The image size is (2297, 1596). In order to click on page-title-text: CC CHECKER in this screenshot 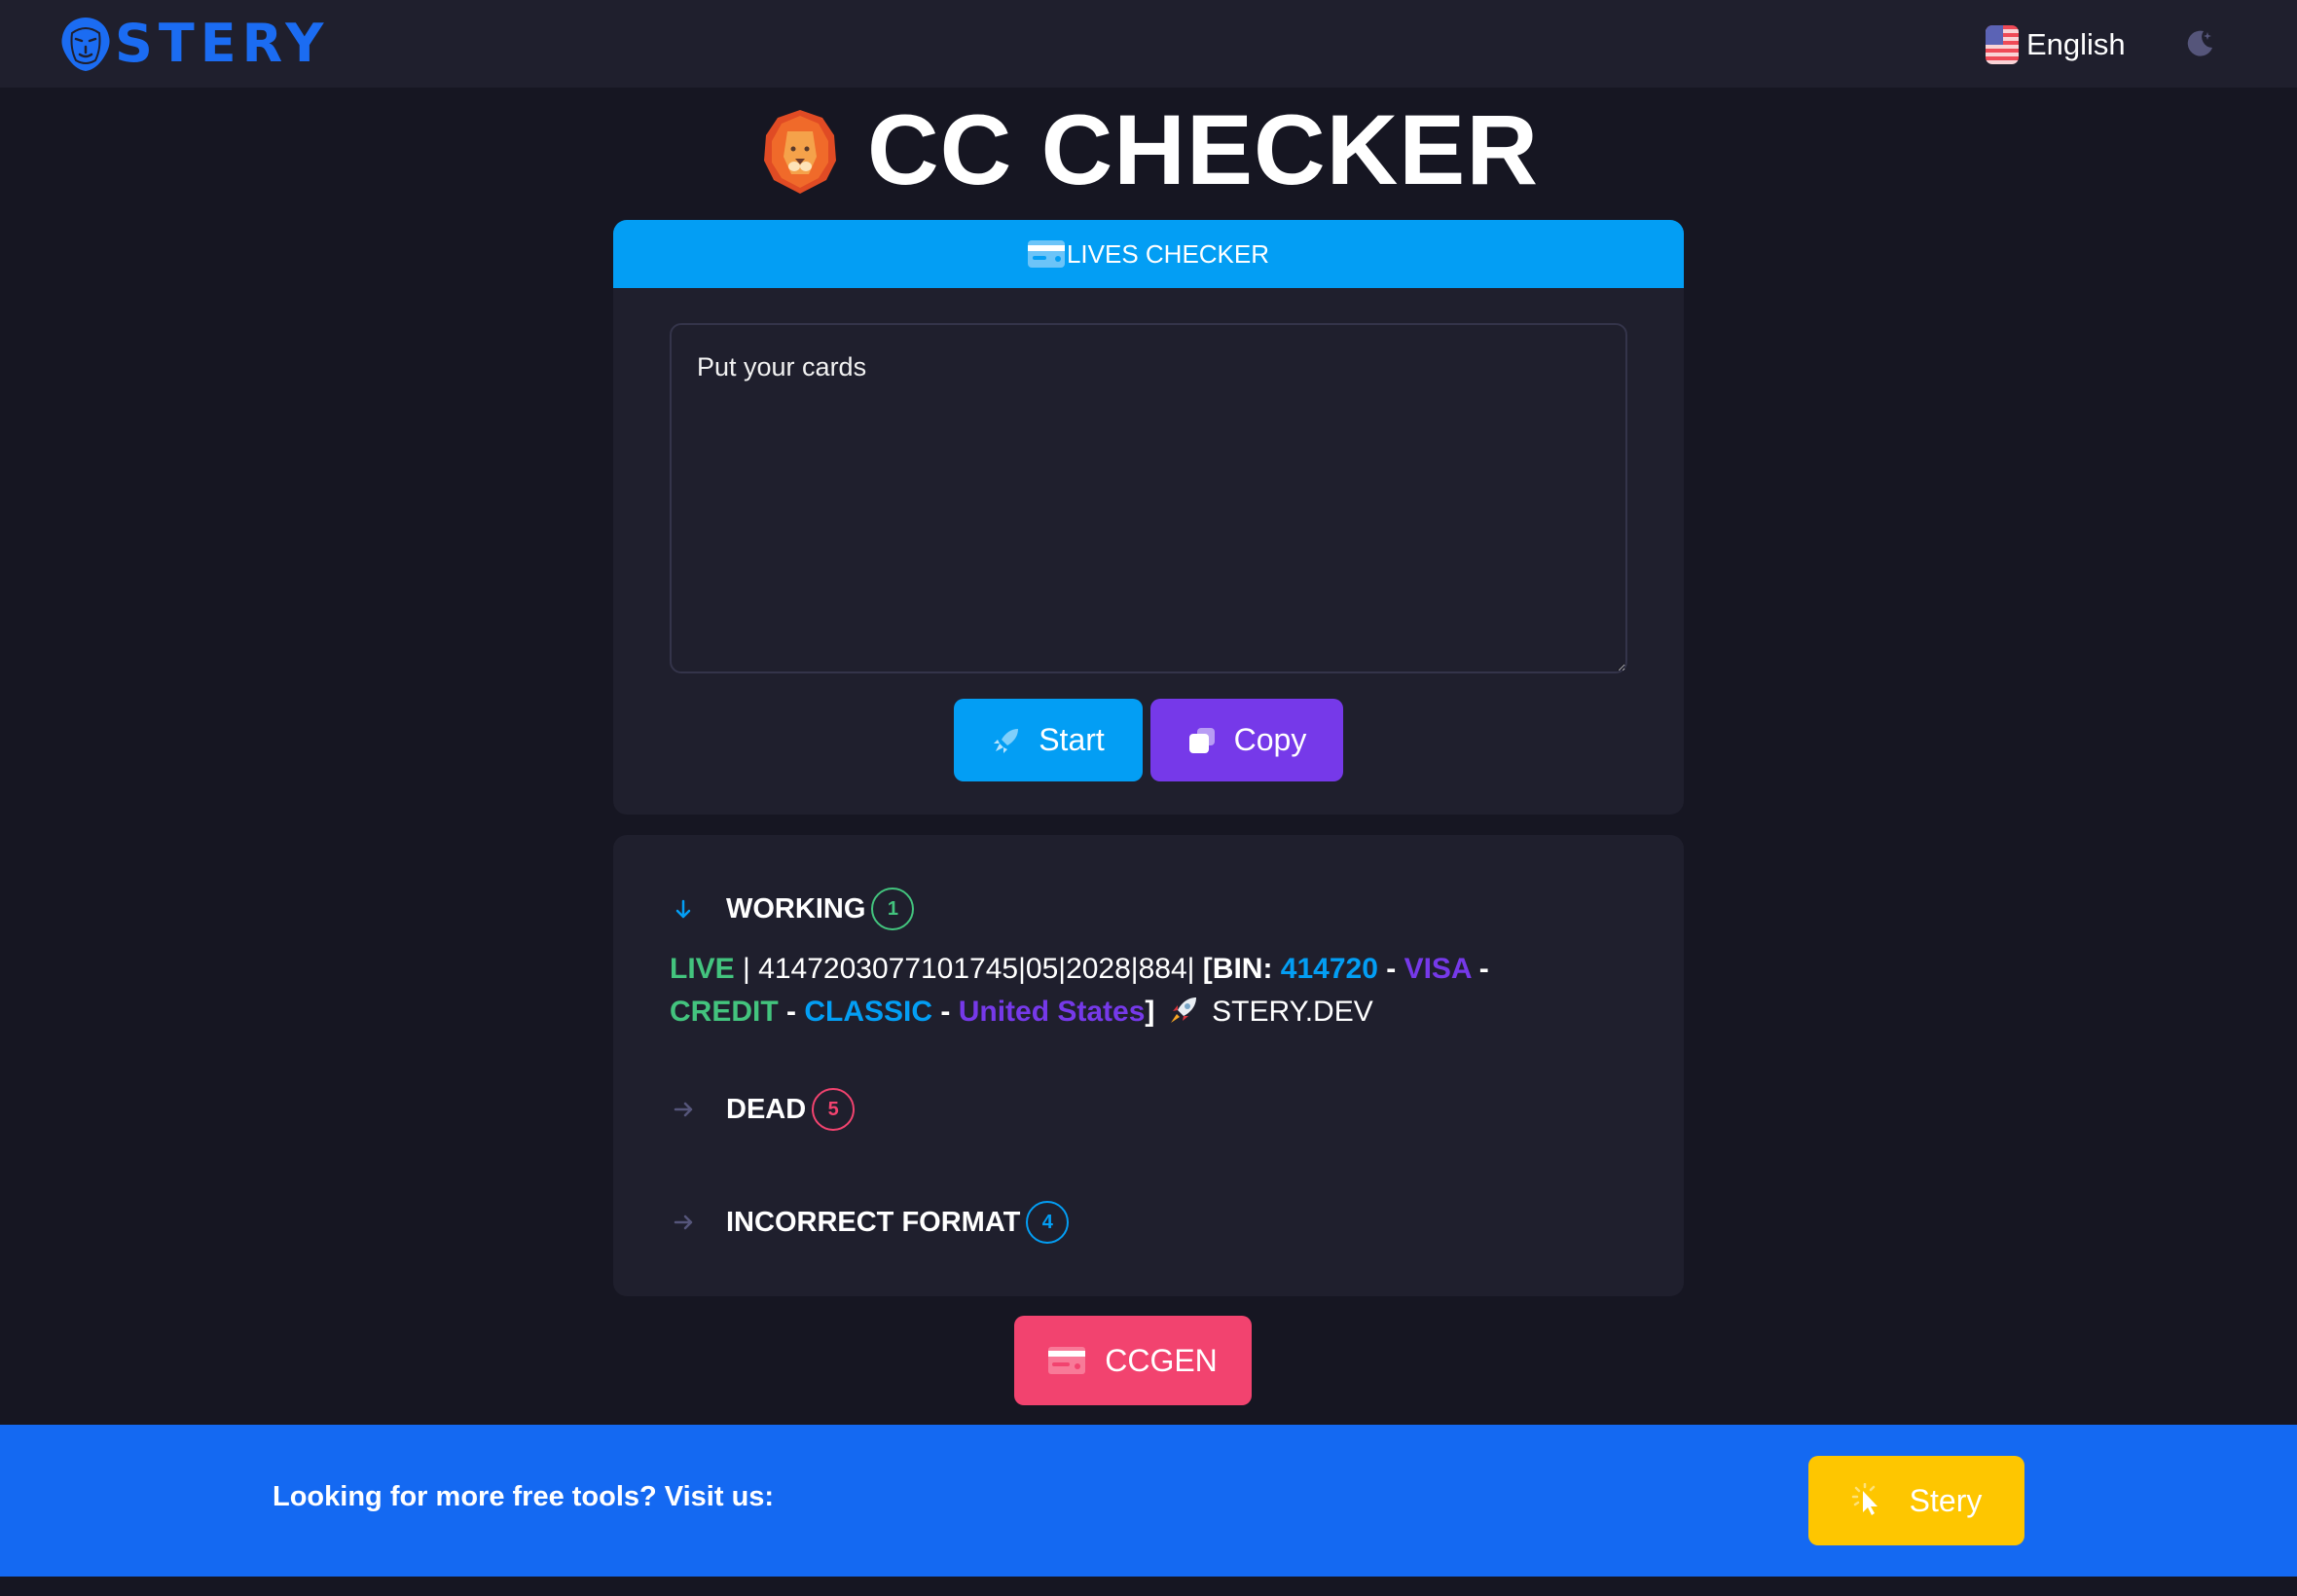, I will do `click(1203, 150)`.